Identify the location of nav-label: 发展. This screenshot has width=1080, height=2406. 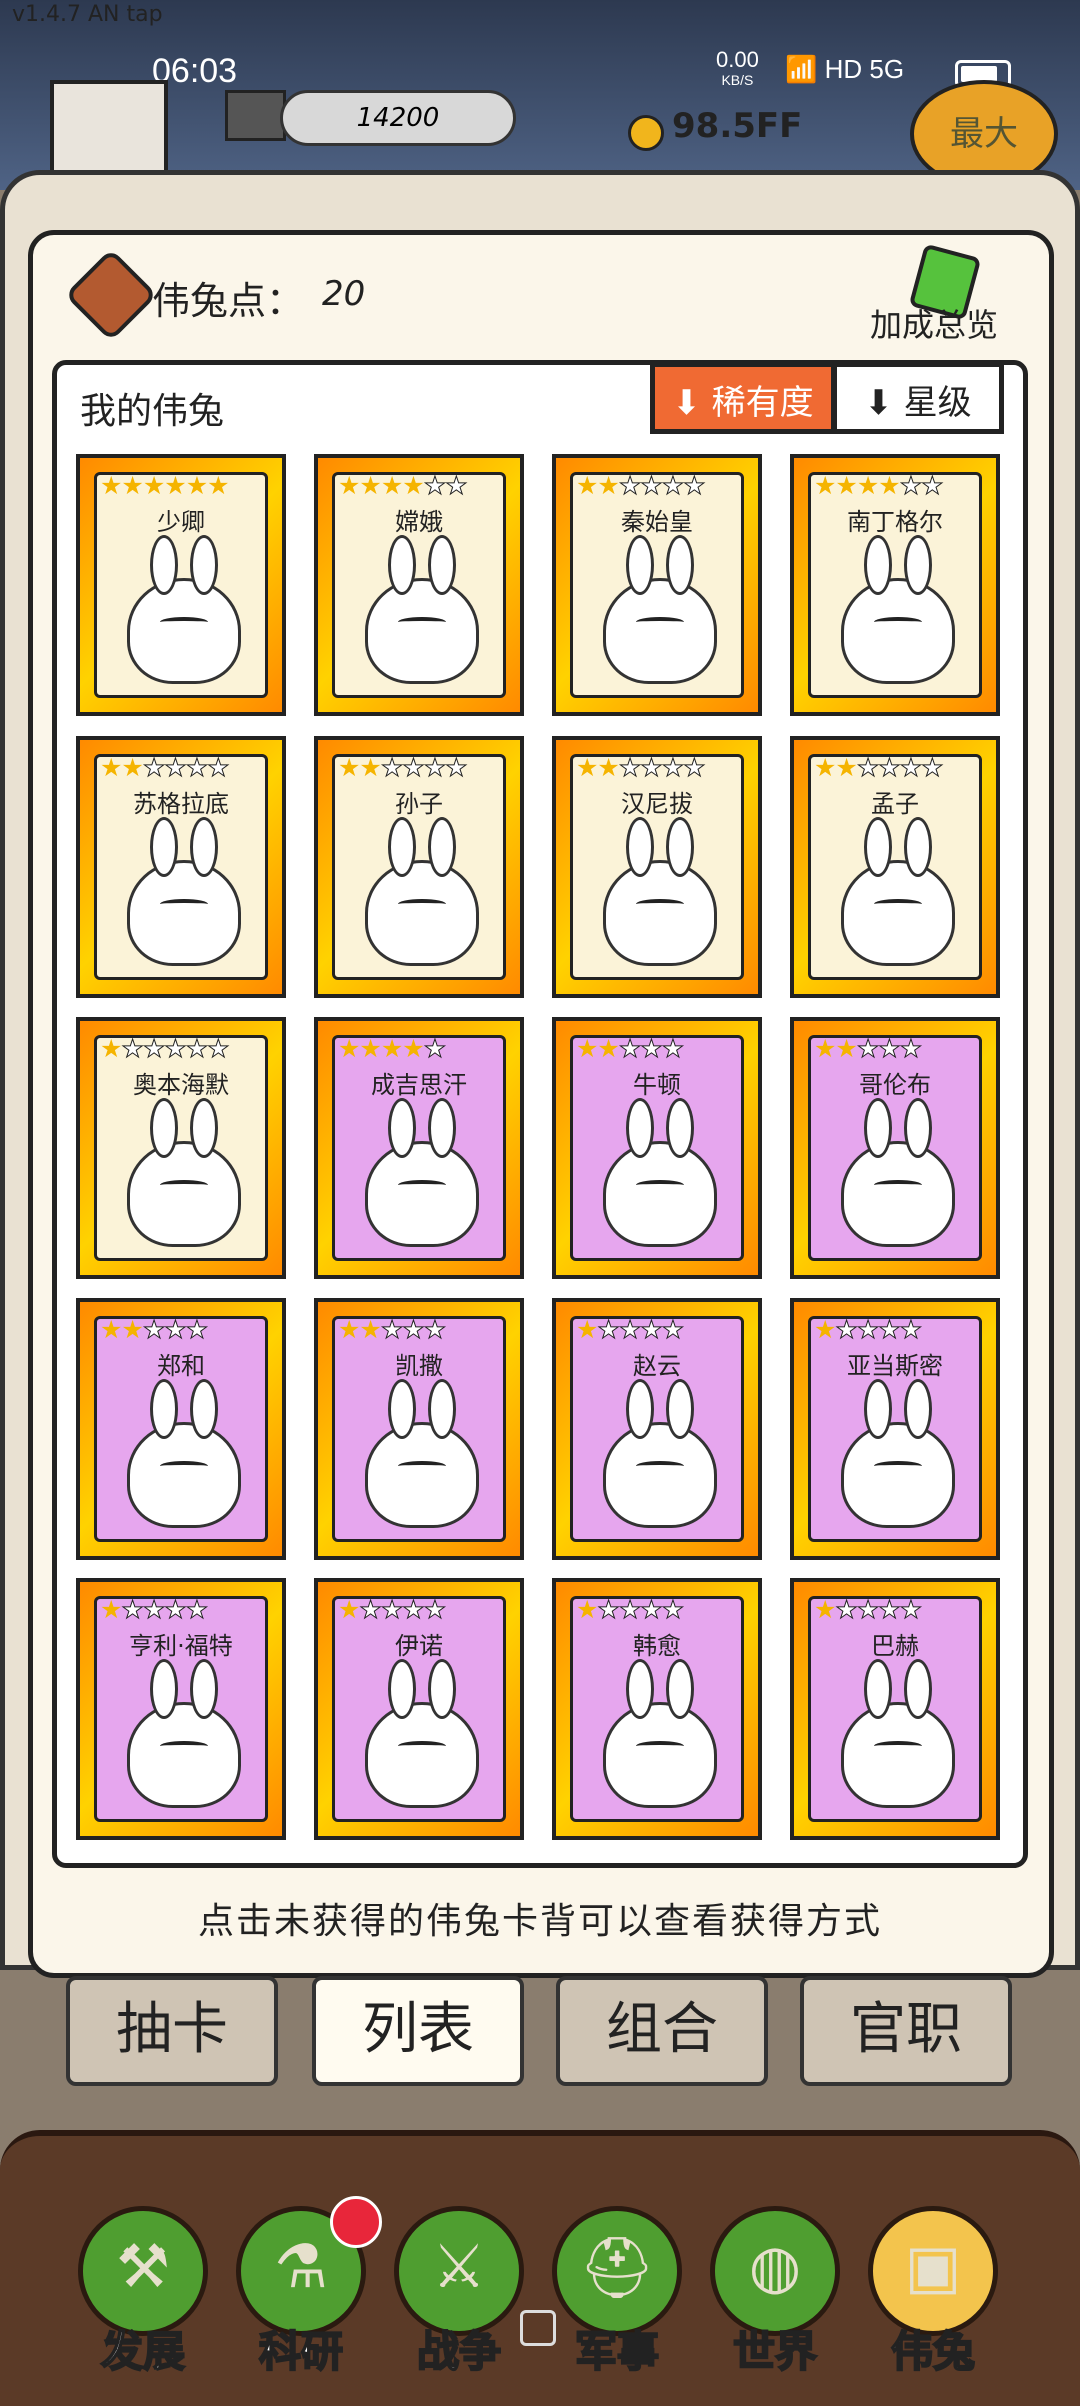
(143, 2351).